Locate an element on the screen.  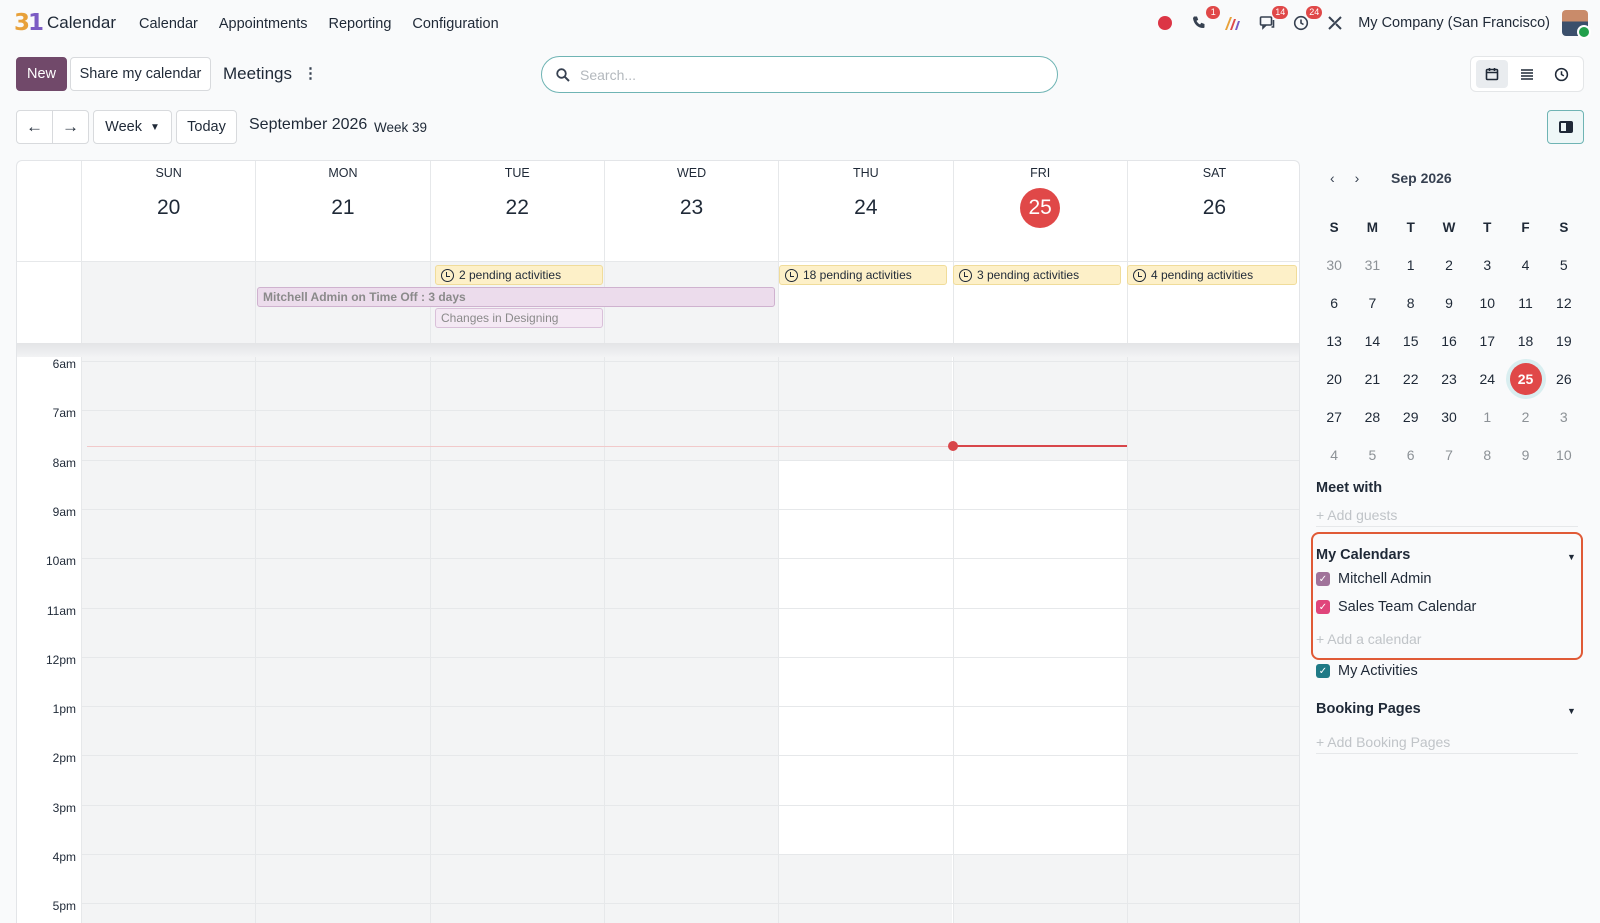
all-day-cell is located at coordinates (168, 303).